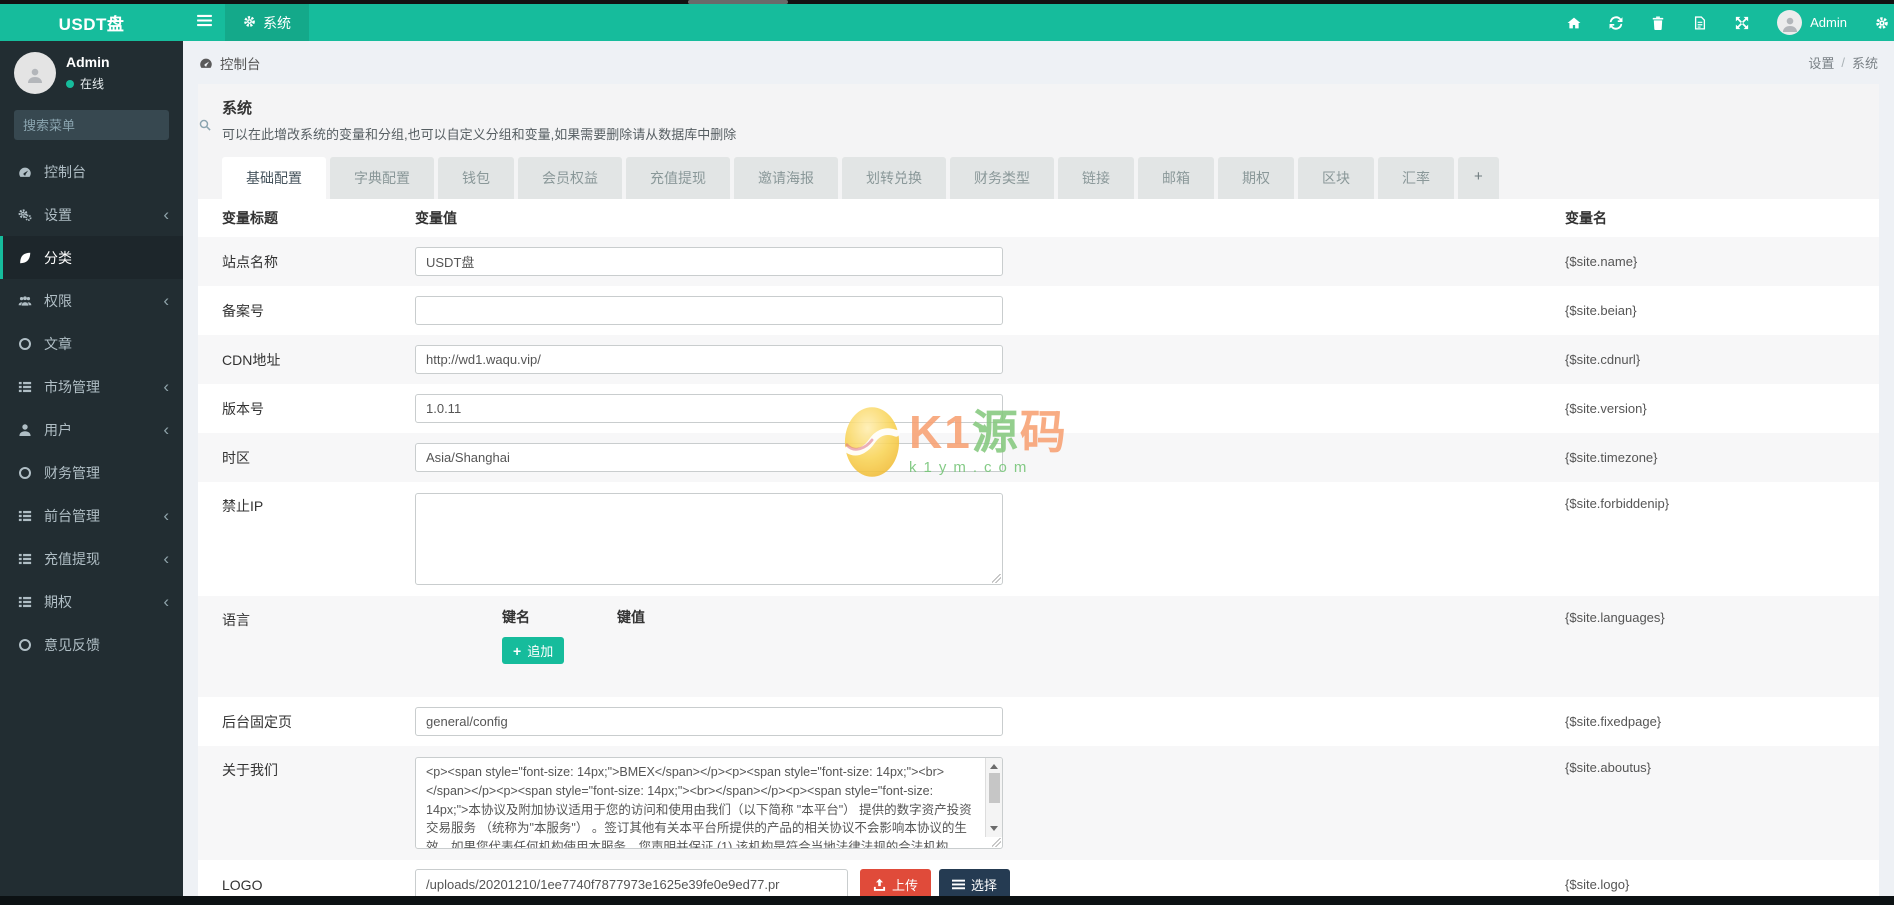 The image size is (1894, 905). I want to click on header-bar: USDT盘 系统 Admin, so click(947, 22).